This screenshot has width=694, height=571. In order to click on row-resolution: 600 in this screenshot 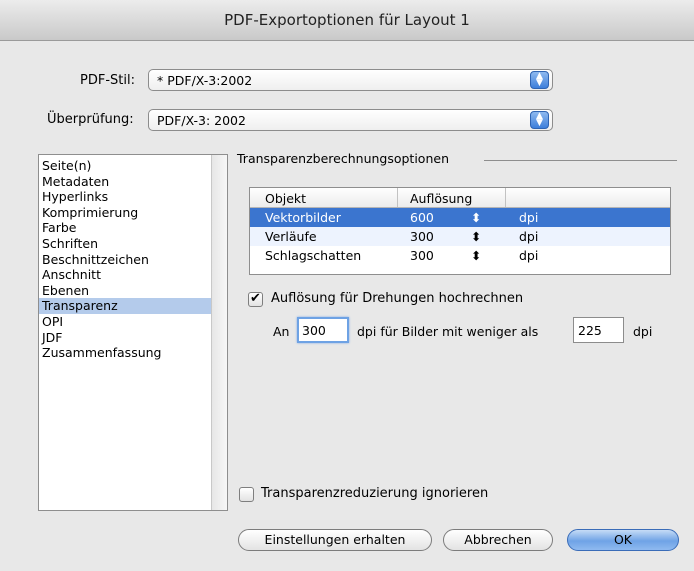, I will do `click(422, 217)`.